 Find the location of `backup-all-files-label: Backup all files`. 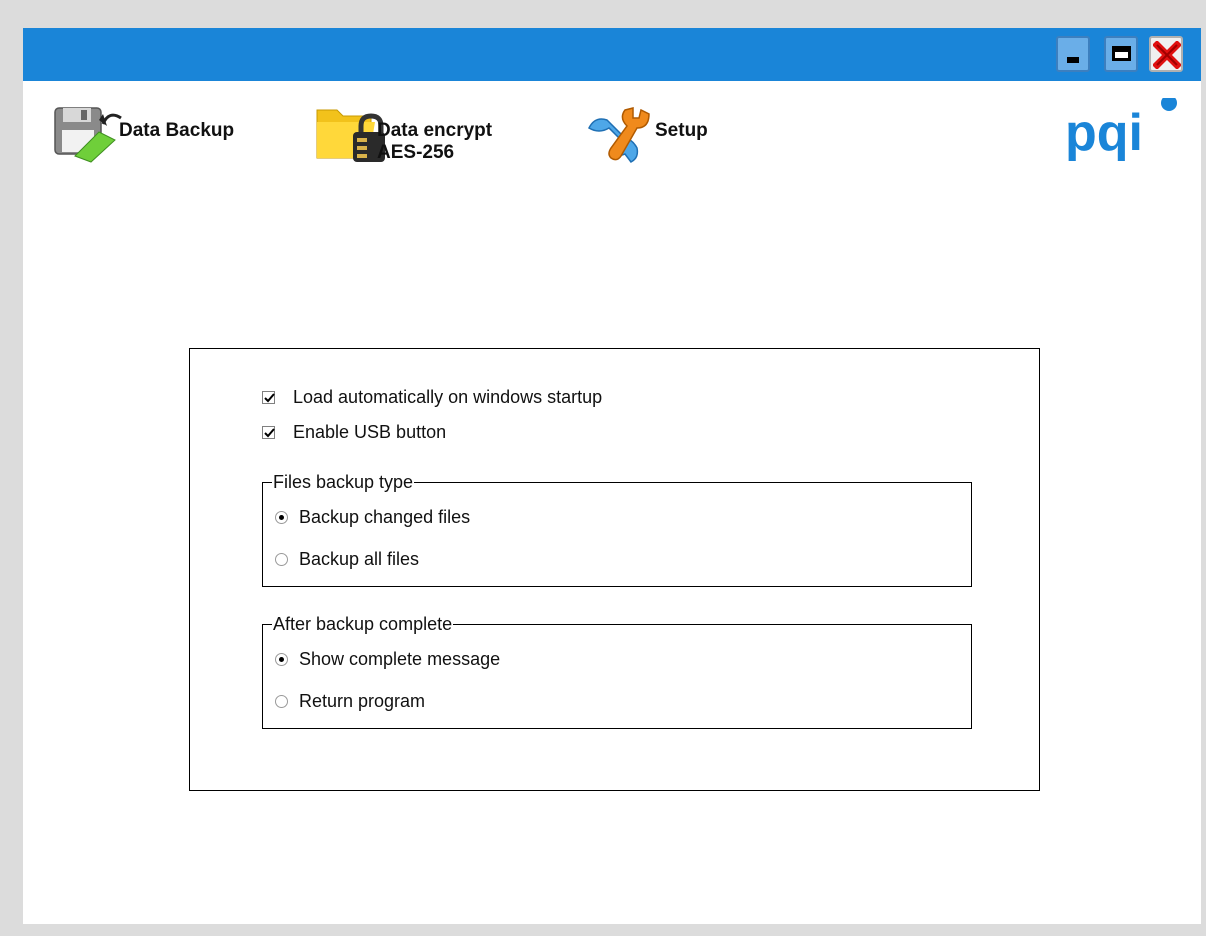

backup-all-files-label: Backup all files is located at coordinates (359, 559).